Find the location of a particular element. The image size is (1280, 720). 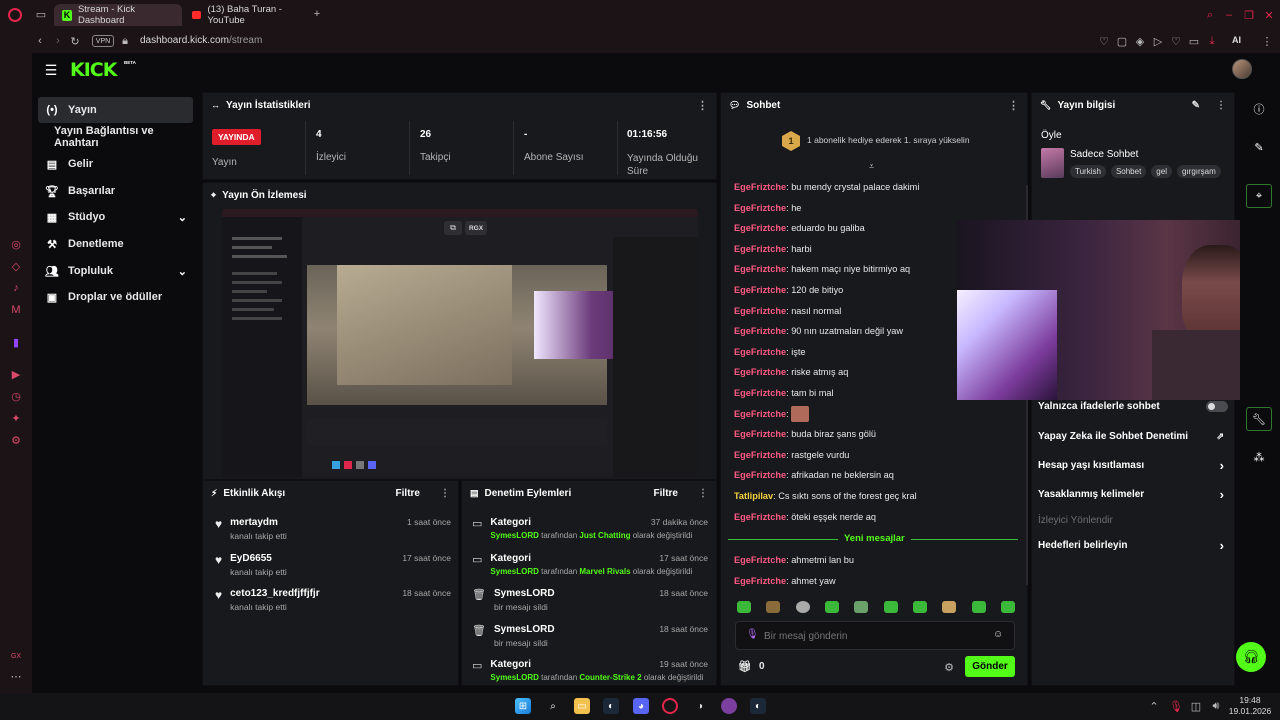

user-avatar is located at coordinates (1242, 69).